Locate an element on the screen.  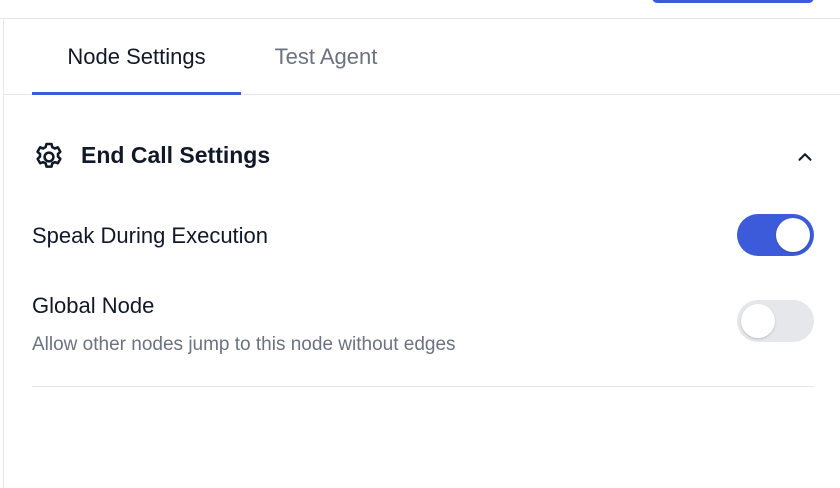
tab-node-settings: Node Settings is located at coordinates (136, 56).